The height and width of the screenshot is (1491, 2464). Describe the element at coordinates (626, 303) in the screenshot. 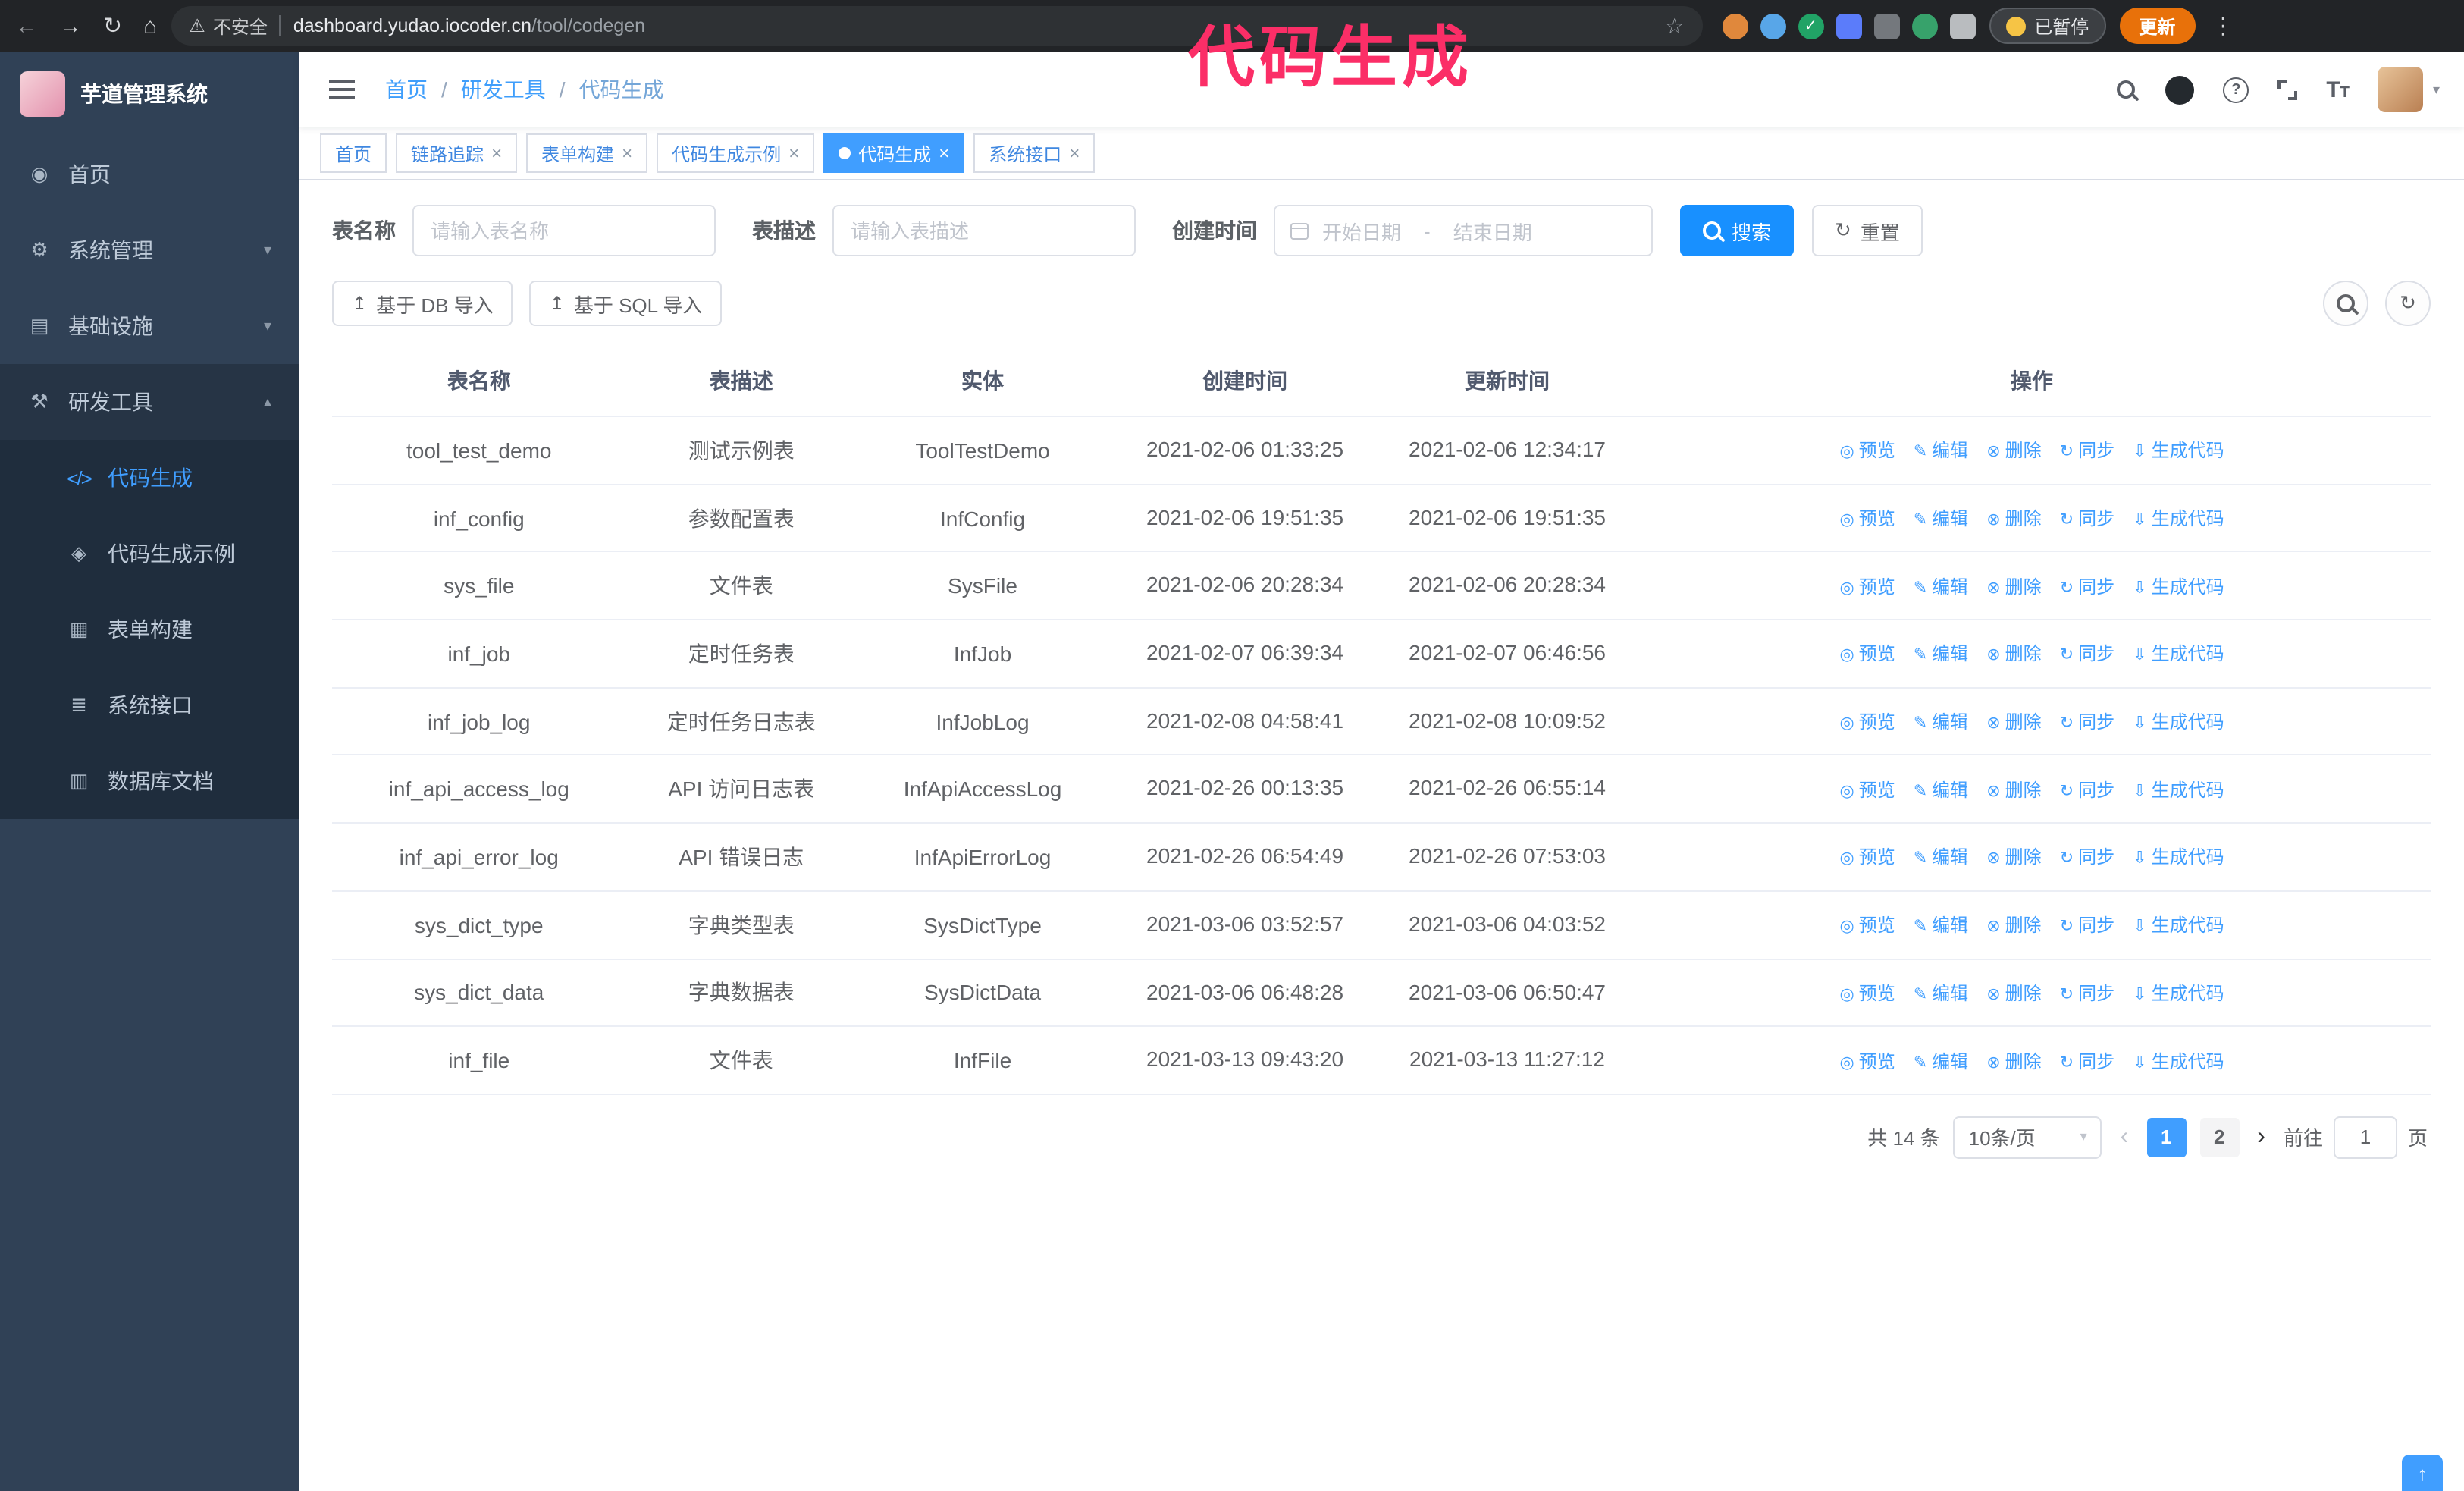

I see `import-sql-button: ↥ 基于 SQL 导入` at that location.